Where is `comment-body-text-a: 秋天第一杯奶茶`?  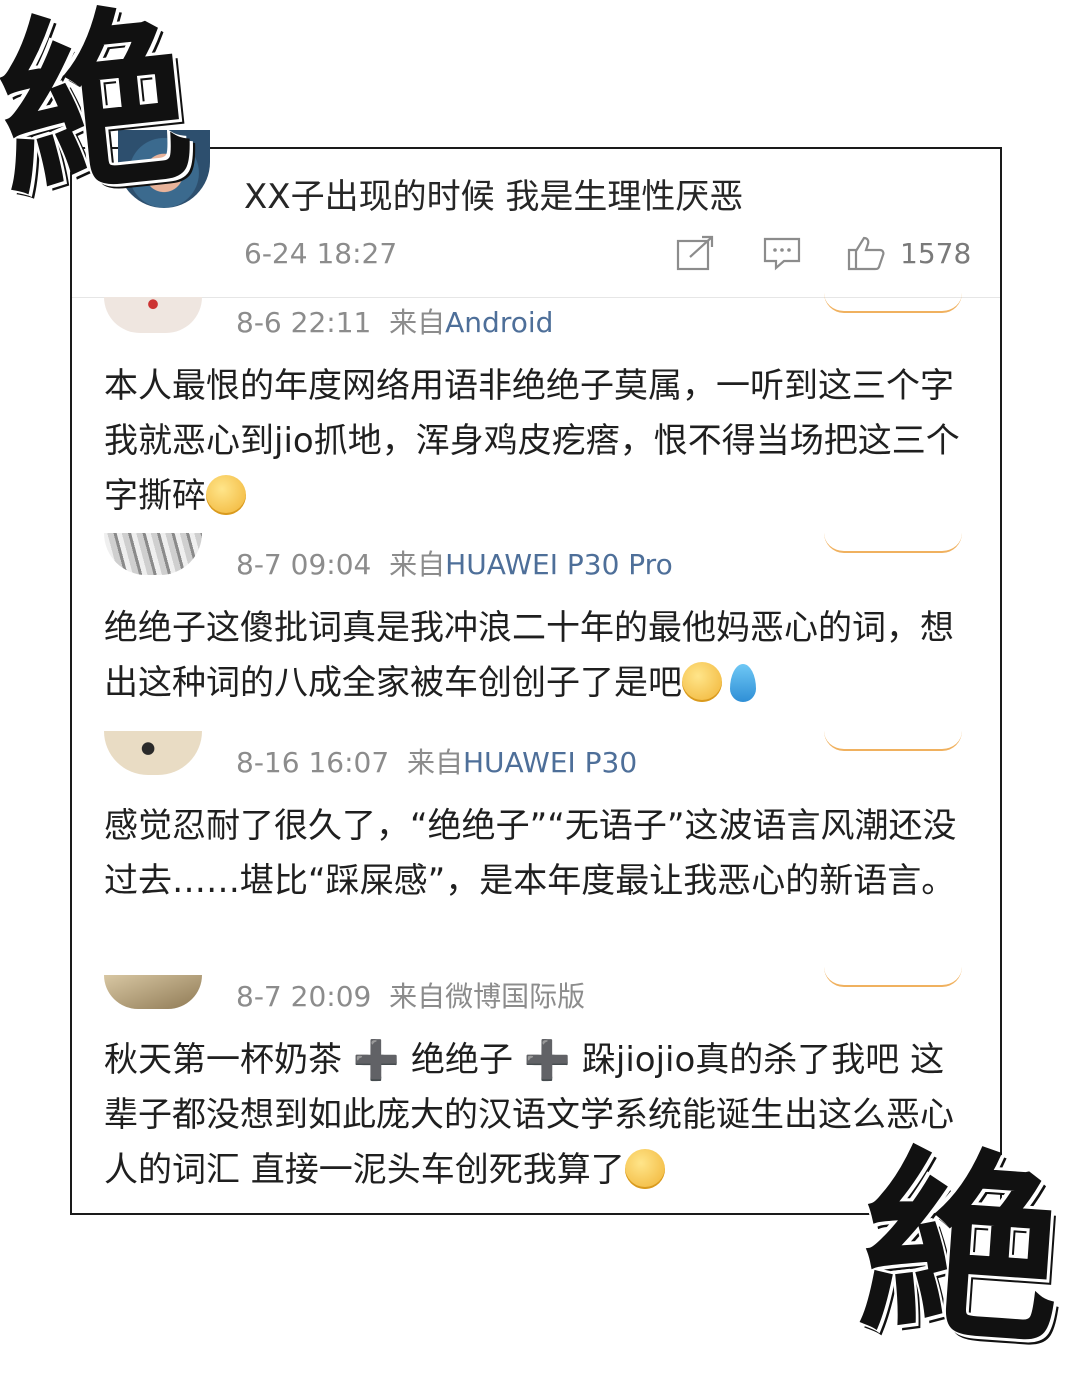 comment-body-text-a: 秋天第一杯奶茶 is located at coordinates (223, 1060).